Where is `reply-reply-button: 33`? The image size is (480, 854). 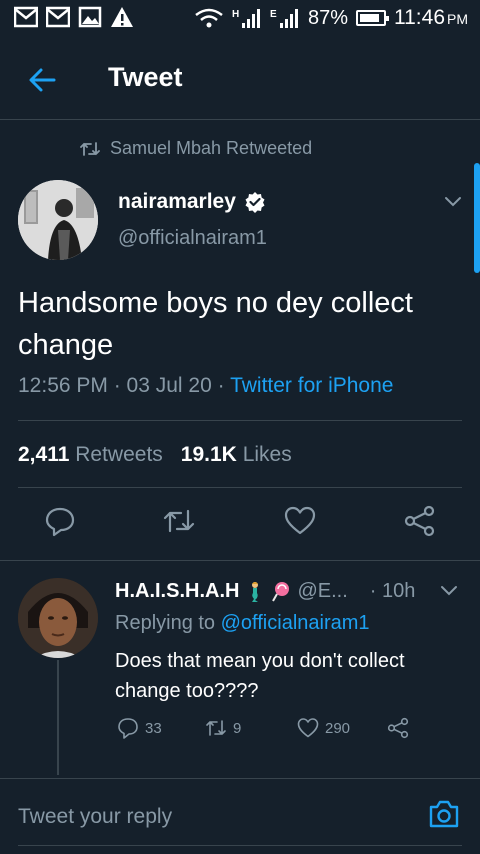 reply-reply-button: 33 is located at coordinates (139, 728).